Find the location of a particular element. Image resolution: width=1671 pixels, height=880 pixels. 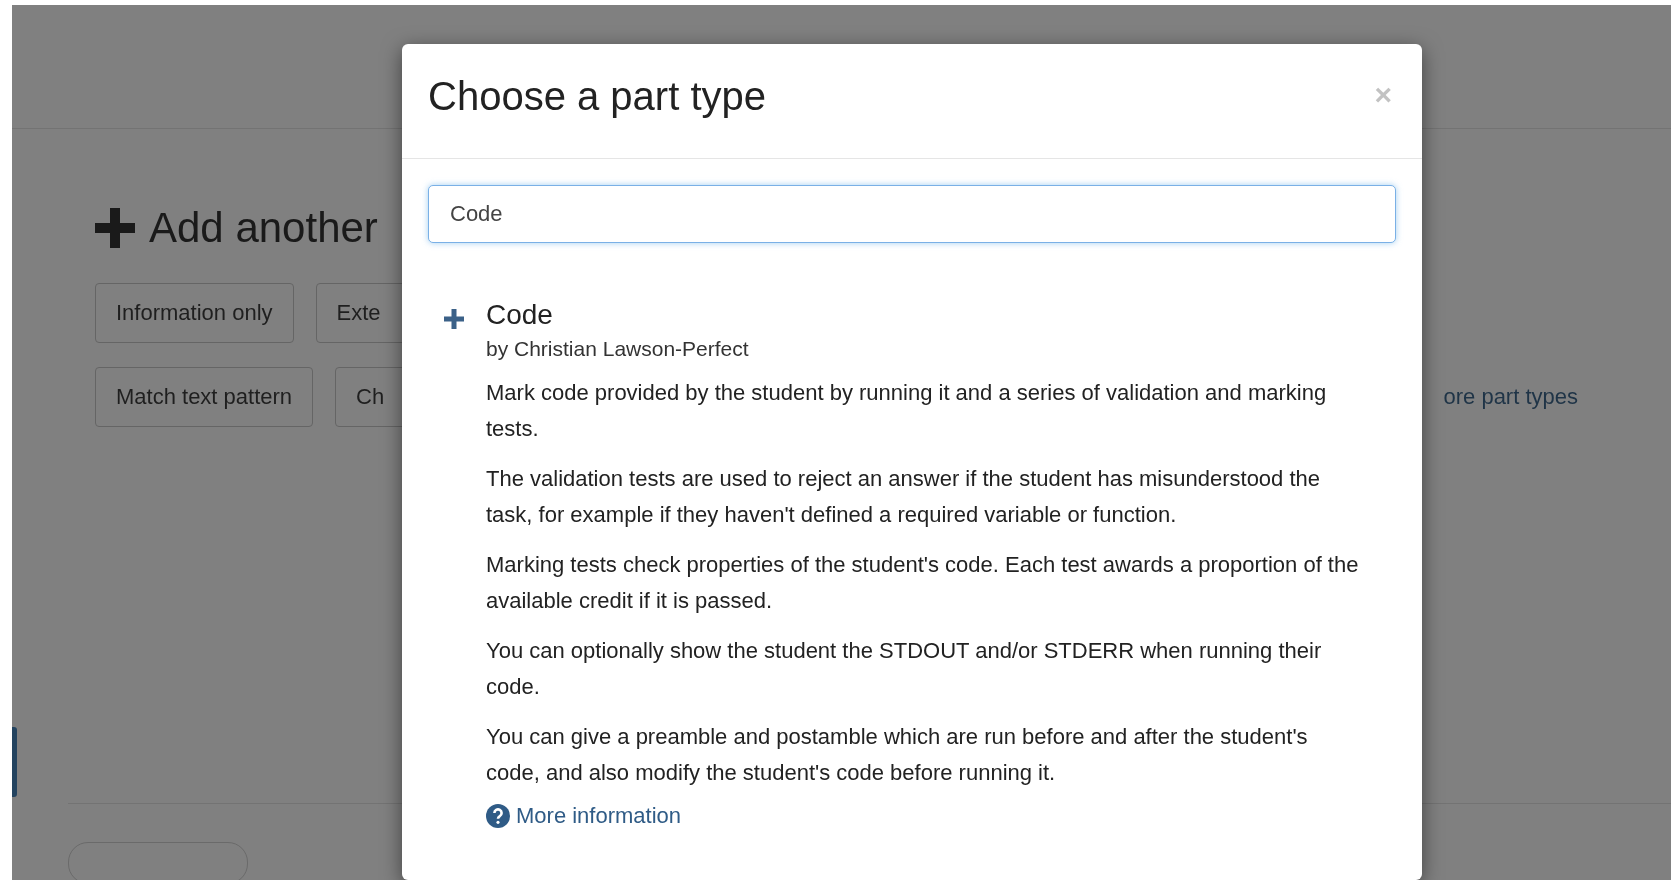

author-text: by Christian Lawson-Perfect is located at coordinates (618, 349).